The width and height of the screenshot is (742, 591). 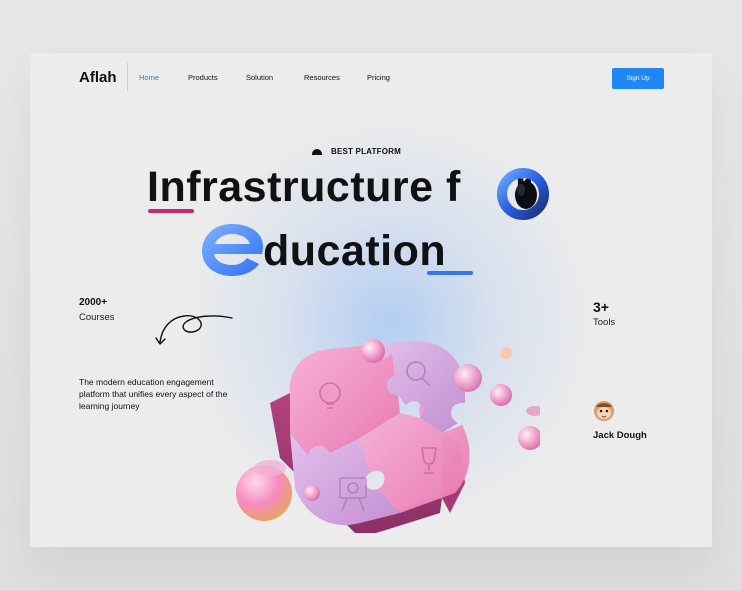 What do you see at coordinates (304, 187) in the screenshot?
I see `headline-line-1-start: Infrastructure f` at bounding box center [304, 187].